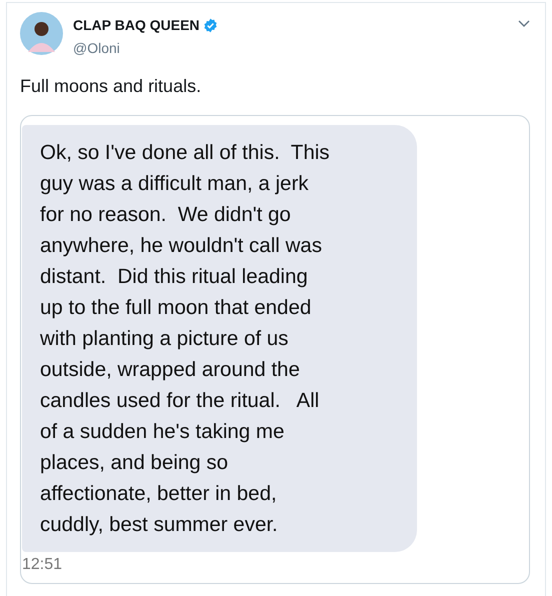  What do you see at coordinates (136, 25) in the screenshot?
I see `author-name: CLAP BAQ QUEEN` at bounding box center [136, 25].